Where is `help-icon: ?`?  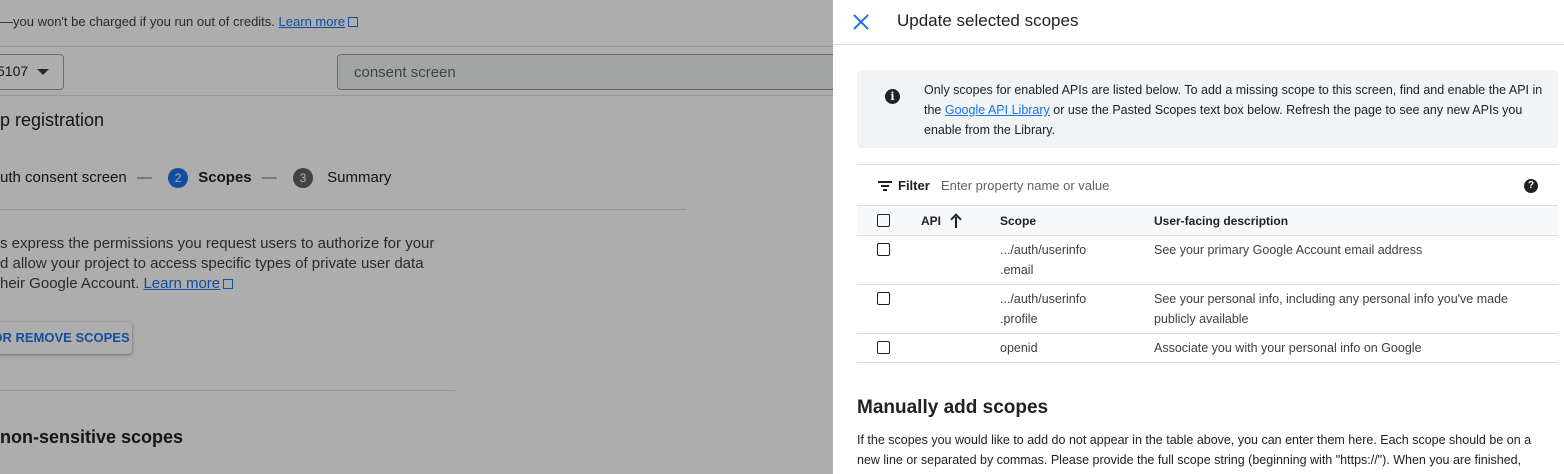 help-icon: ? is located at coordinates (1531, 186).